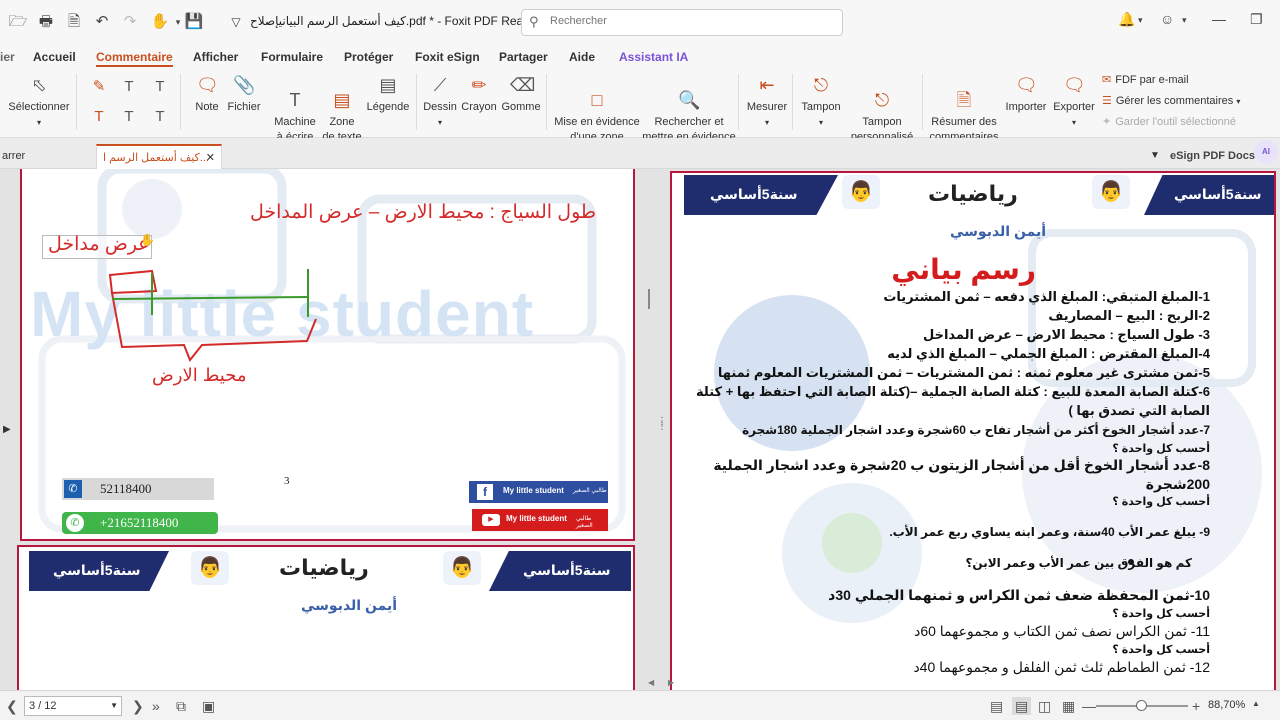 The width and height of the screenshot is (1280, 720). I want to click on select-tool-button: ⬁ Sélectionner ▾, so click(39, 102).